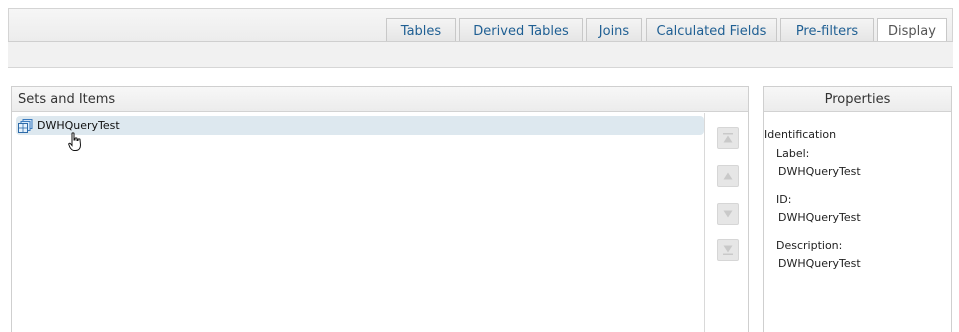 The height and width of the screenshot is (332, 959). I want to click on move-up-button, so click(728, 176).